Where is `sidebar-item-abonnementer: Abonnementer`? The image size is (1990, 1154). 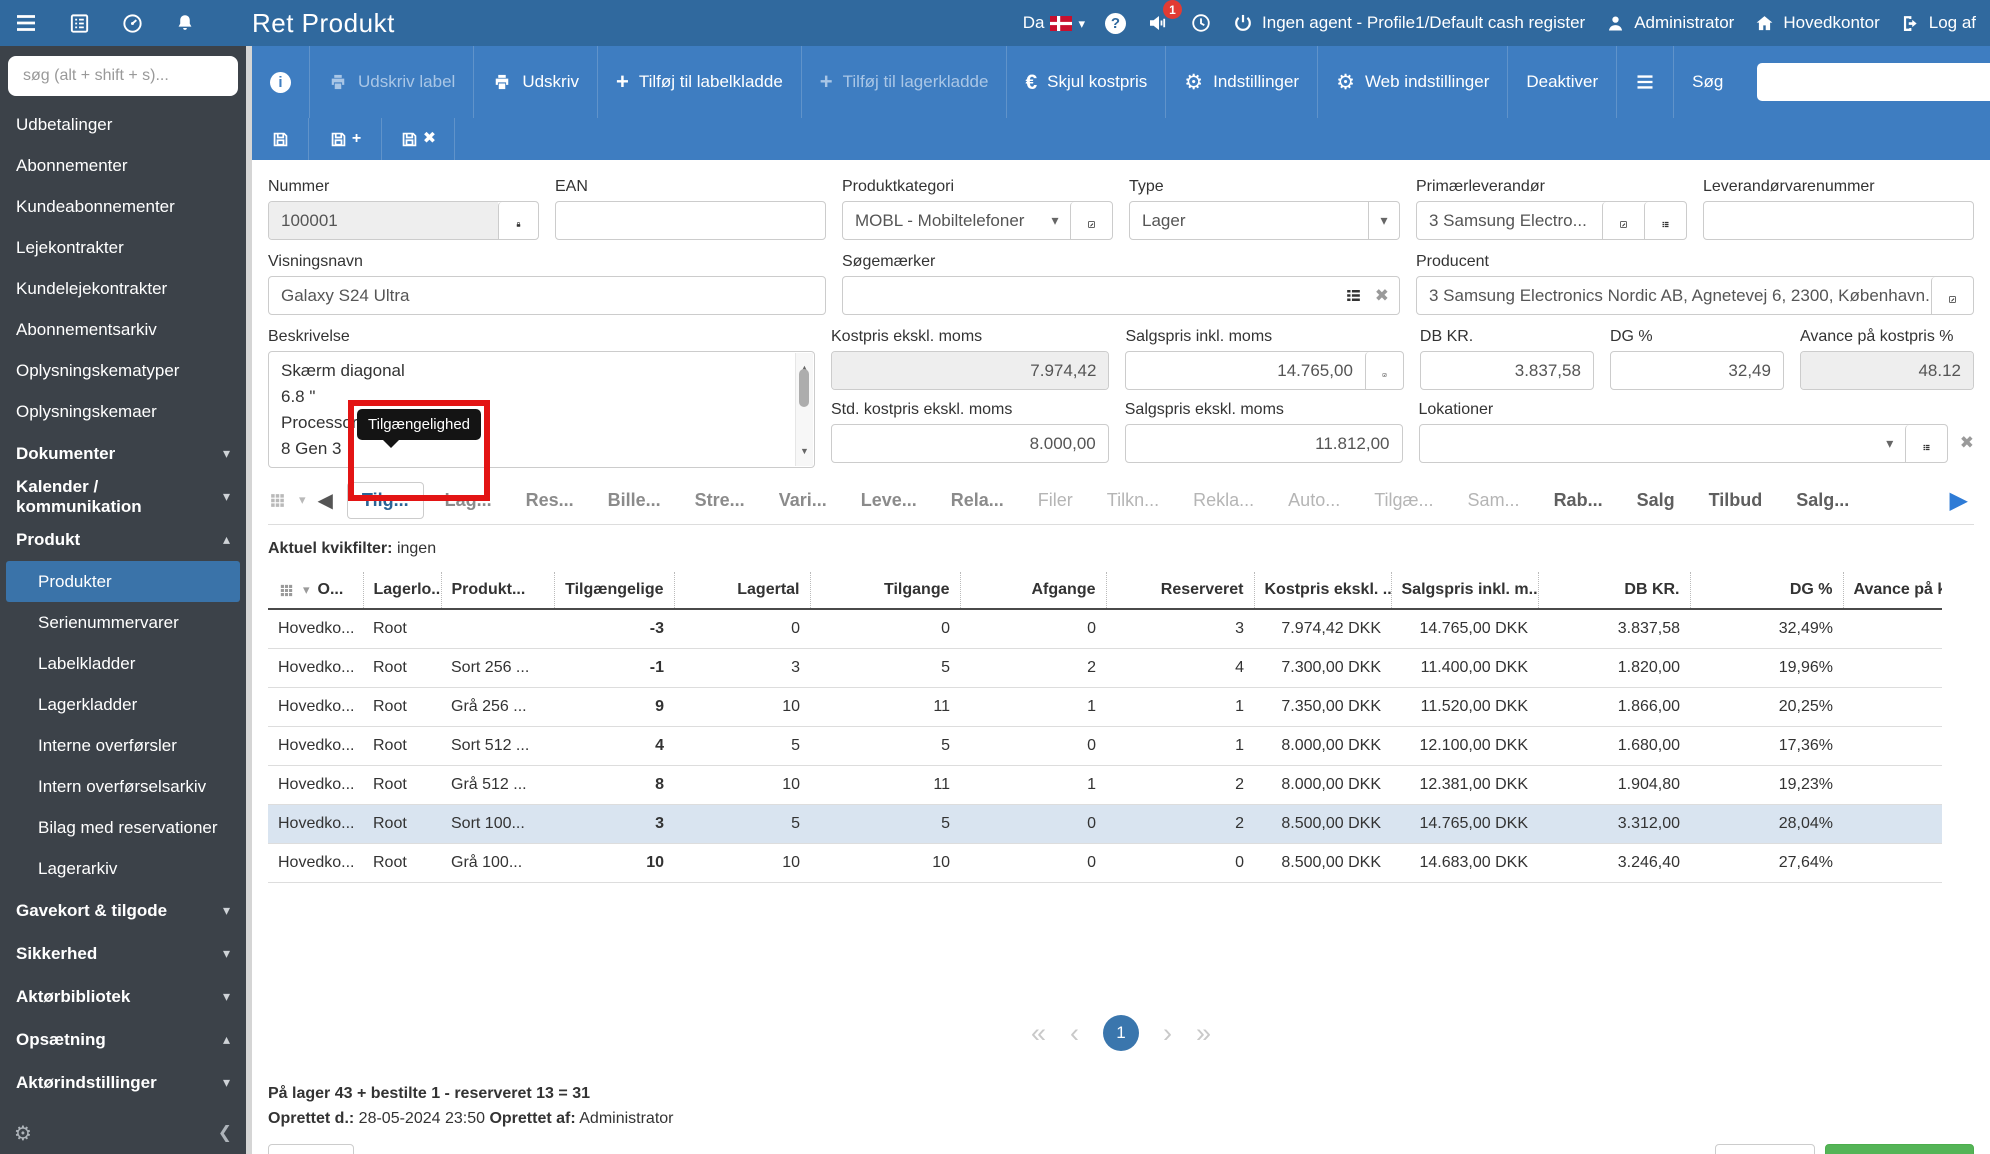 sidebar-item-abonnementer: Abonnementer is located at coordinates (123, 165).